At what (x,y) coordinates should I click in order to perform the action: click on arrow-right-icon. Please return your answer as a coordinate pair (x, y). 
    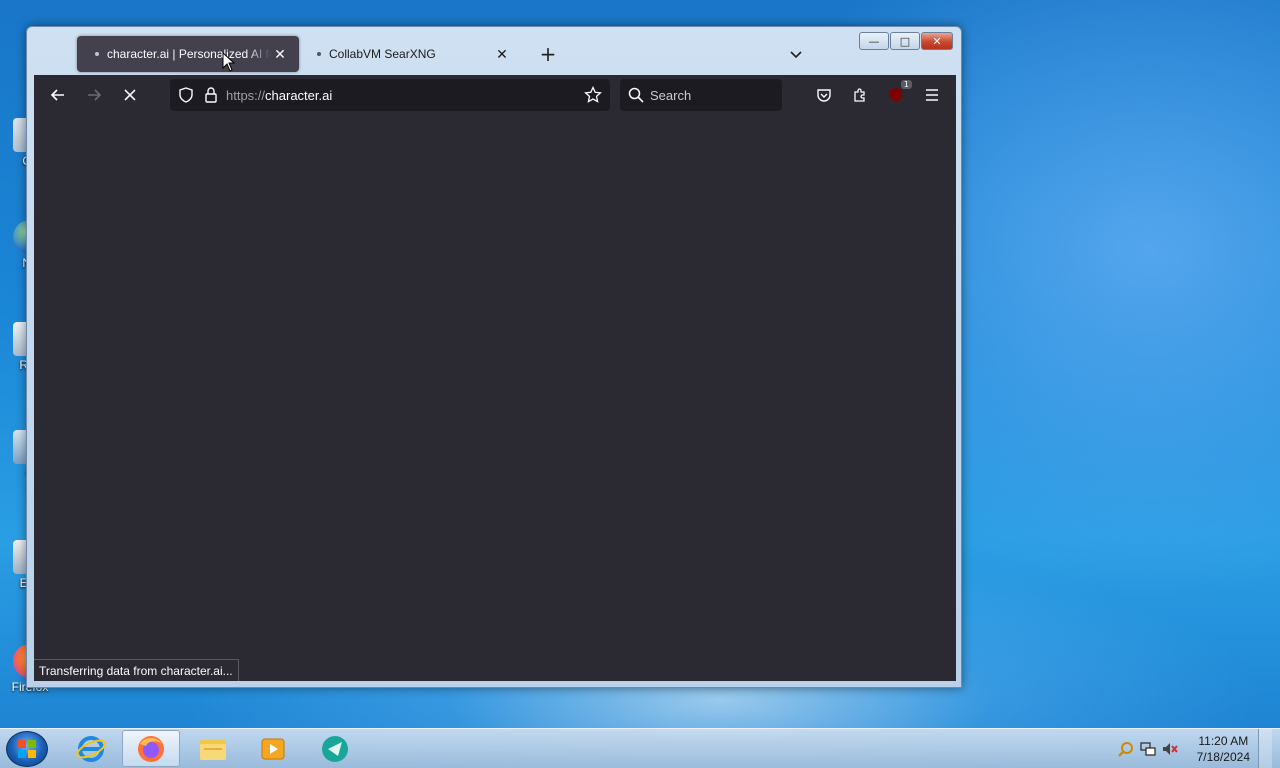
    Looking at the image, I should click on (95, 95).